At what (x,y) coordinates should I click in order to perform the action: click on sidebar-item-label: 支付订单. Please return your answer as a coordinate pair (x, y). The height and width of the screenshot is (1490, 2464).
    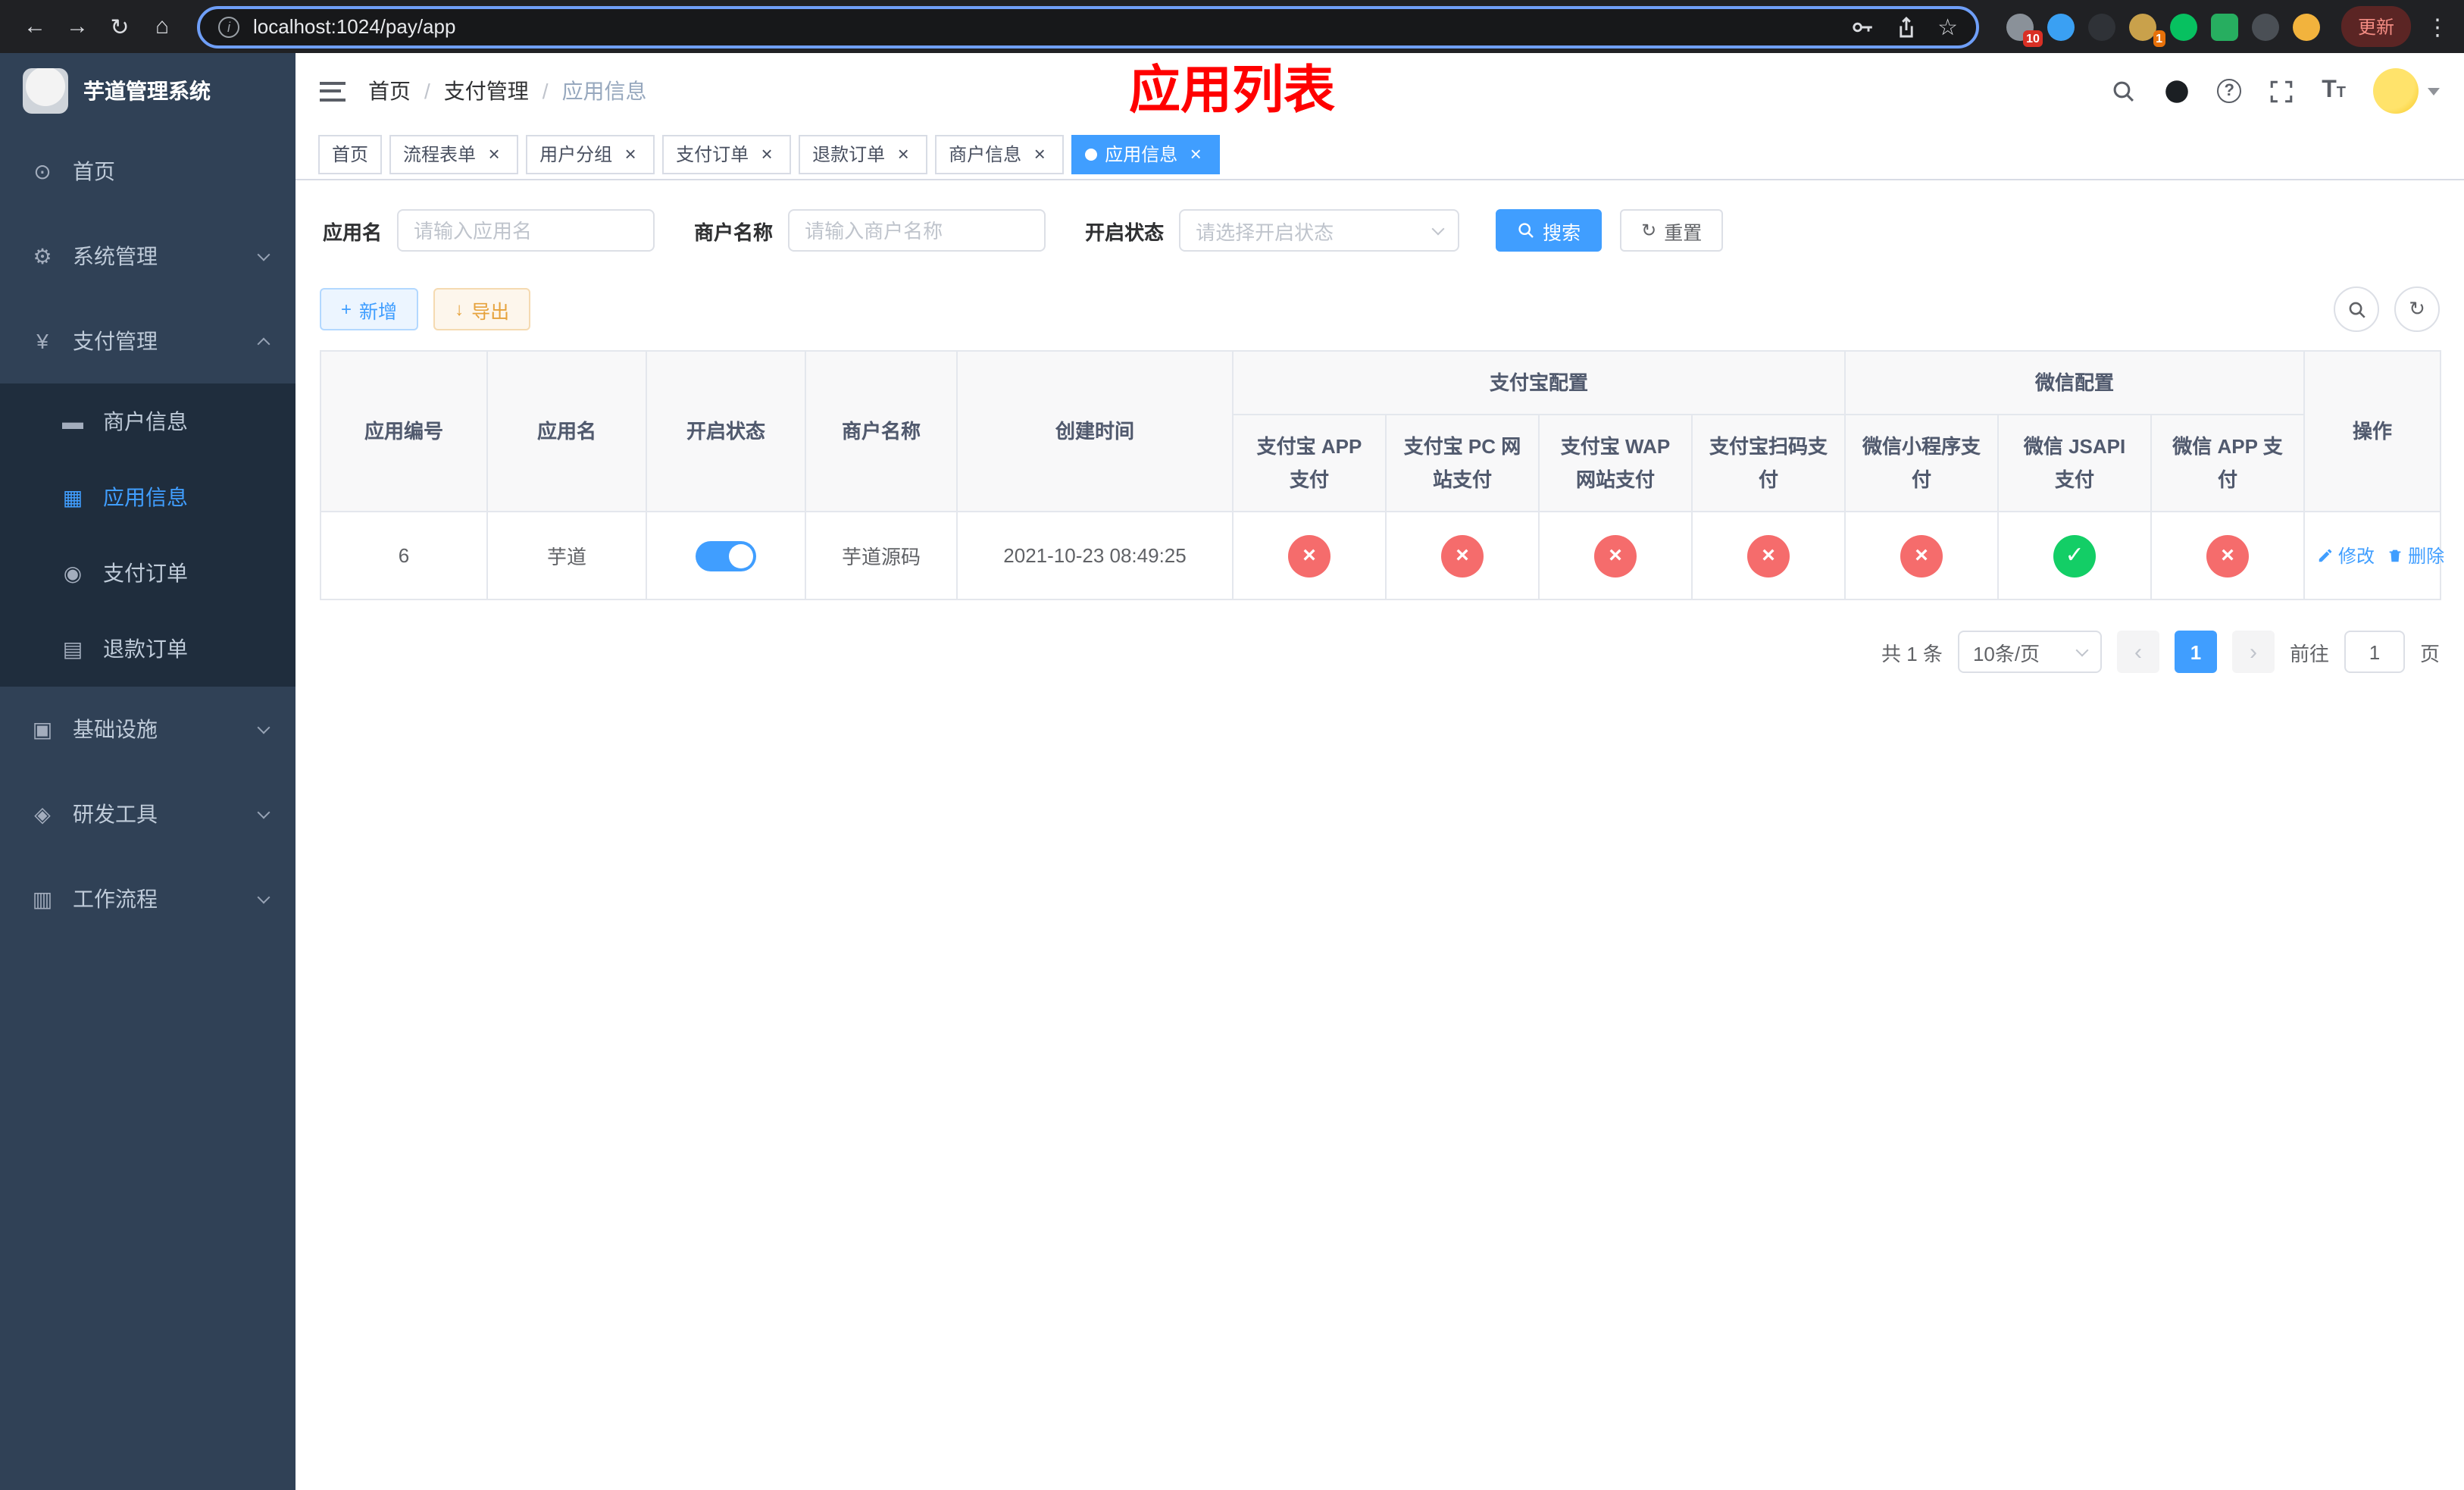
    Looking at the image, I should click on (145, 573).